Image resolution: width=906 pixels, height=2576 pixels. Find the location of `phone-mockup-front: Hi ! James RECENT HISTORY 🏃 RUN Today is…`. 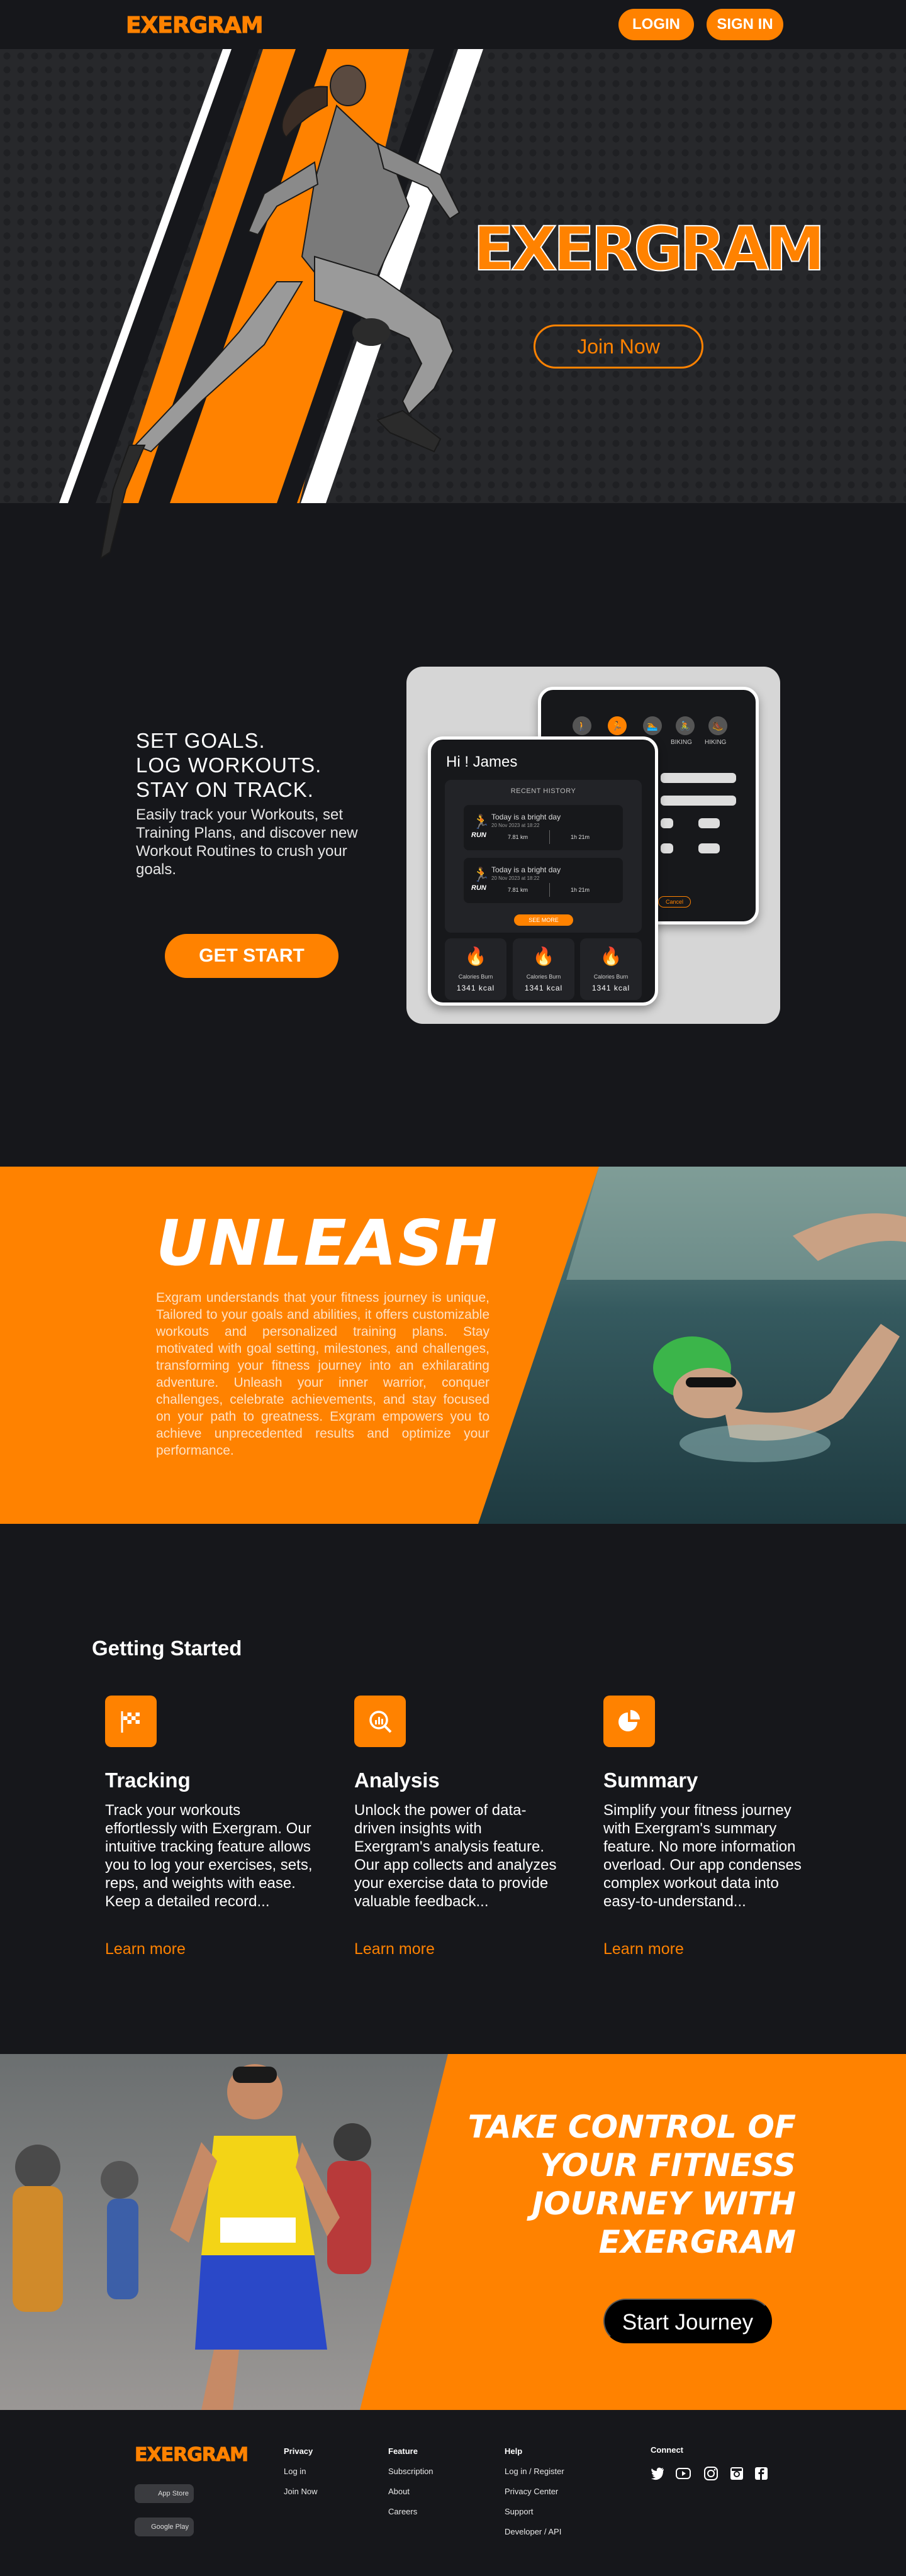

phone-mockup-front: Hi ! James RECENT HISTORY 🏃 RUN Today is… is located at coordinates (543, 871).